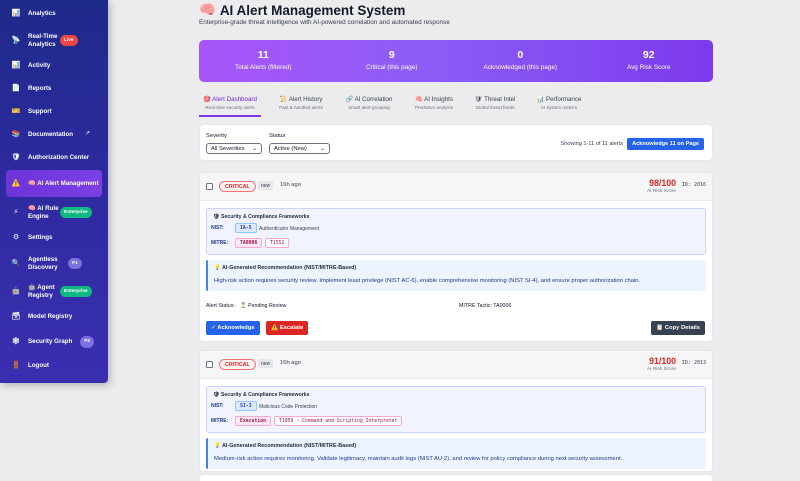  What do you see at coordinates (287, 328) in the screenshot?
I see `escalate-button: ⚠️ Escalate` at bounding box center [287, 328].